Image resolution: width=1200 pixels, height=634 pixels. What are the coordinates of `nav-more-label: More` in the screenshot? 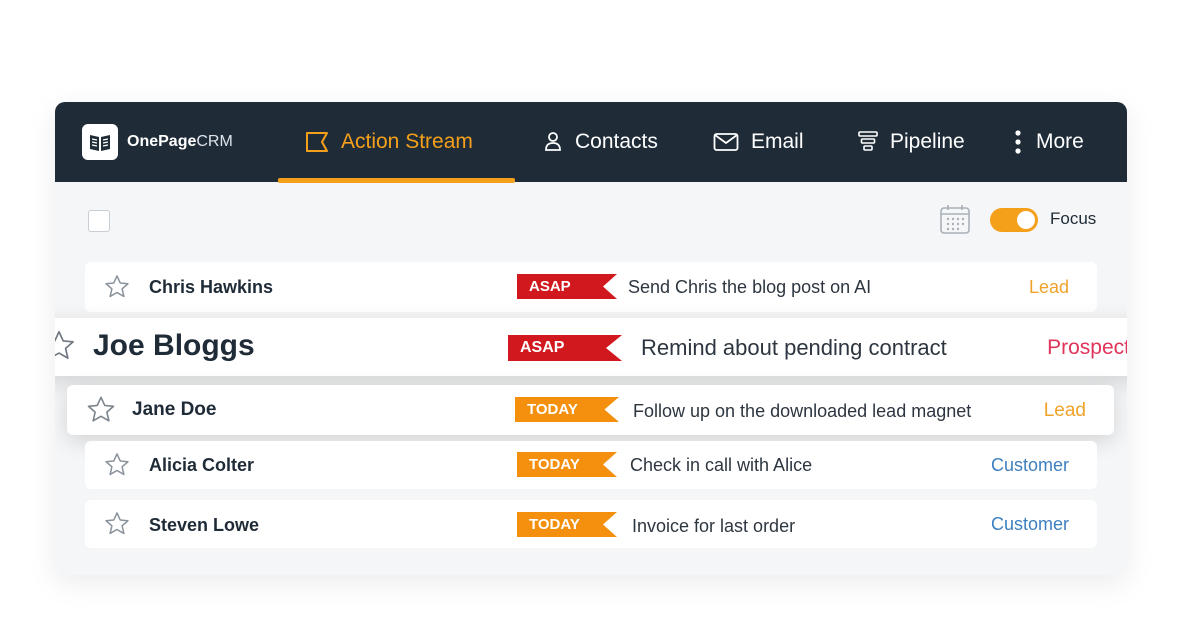 It's located at (1060, 141).